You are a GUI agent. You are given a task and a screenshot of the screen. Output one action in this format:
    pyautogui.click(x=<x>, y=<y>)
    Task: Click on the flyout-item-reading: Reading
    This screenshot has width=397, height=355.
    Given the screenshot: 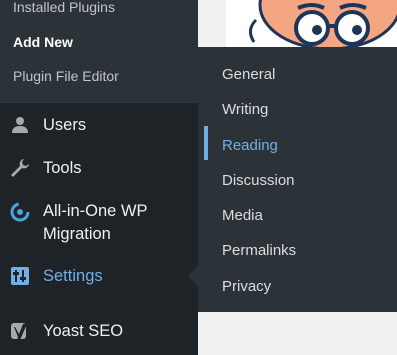 What is the action you would take?
    pyautogui.click(x=250, y=145)
    